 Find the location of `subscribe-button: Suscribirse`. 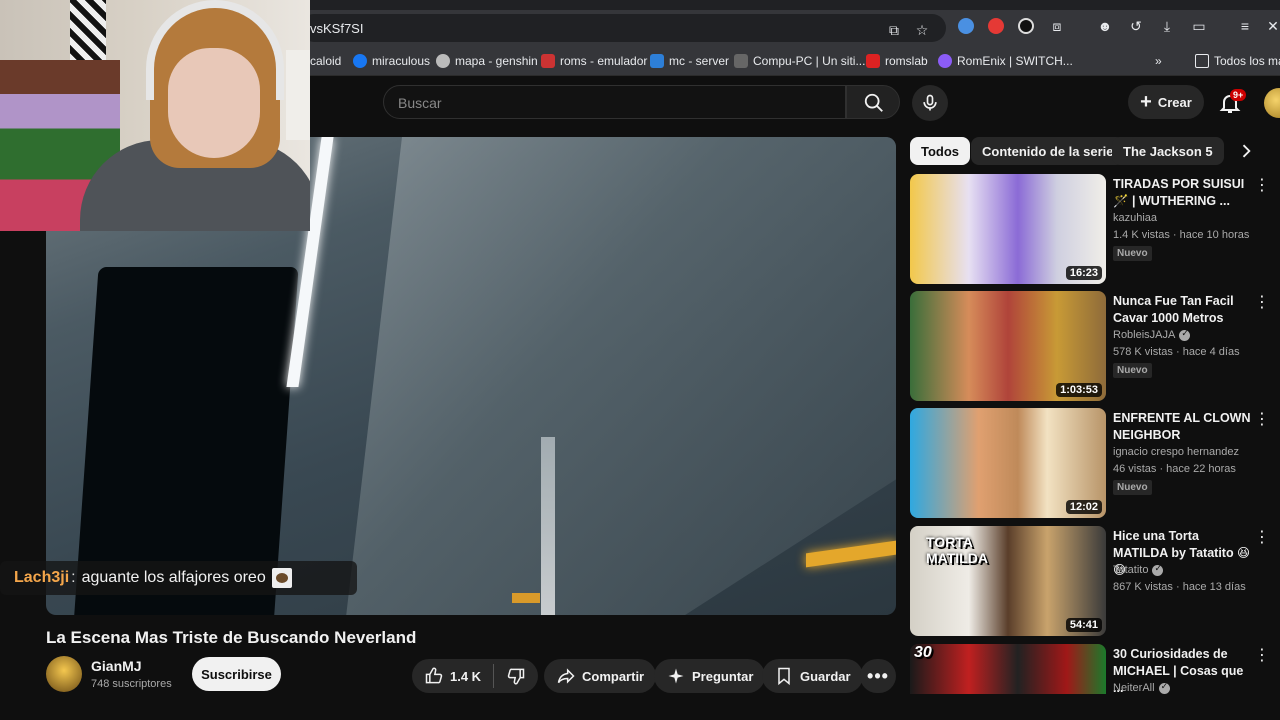

subscribe-button: Suscribirse is located at coordinates (236, 674).